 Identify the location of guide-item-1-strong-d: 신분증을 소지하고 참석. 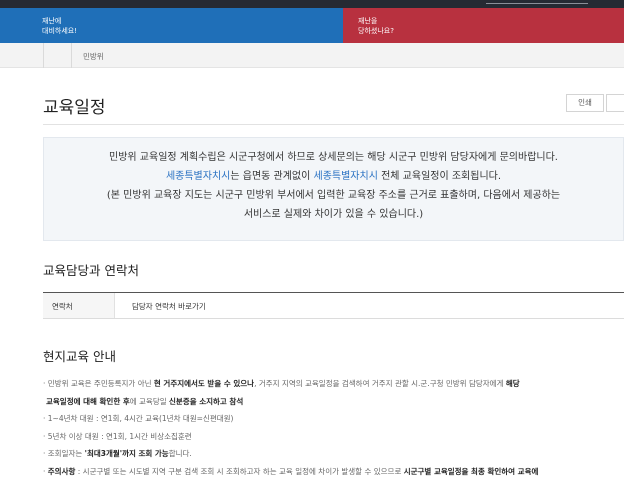
(206, 401).